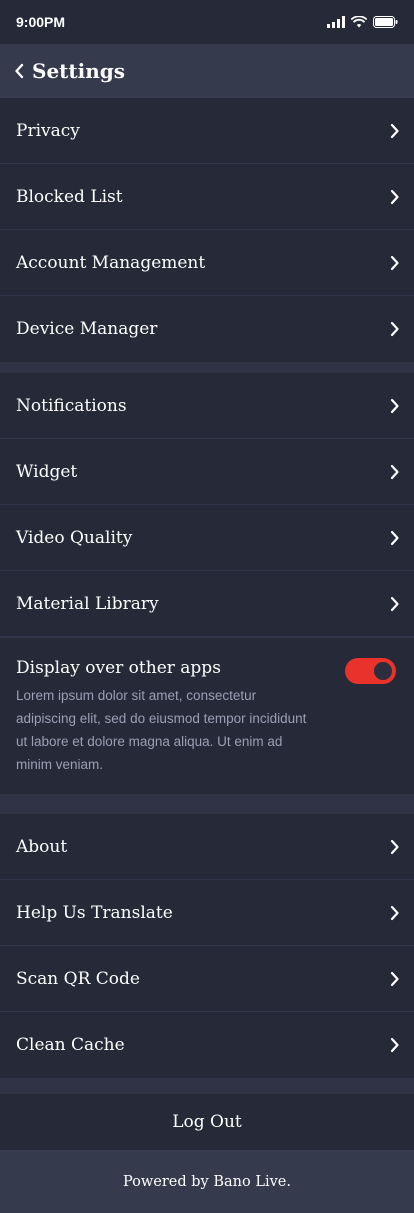 This screenshot has height=1213, width=414. I want to click on footer-text: Powered by Bano Live., so click(206, 1181).